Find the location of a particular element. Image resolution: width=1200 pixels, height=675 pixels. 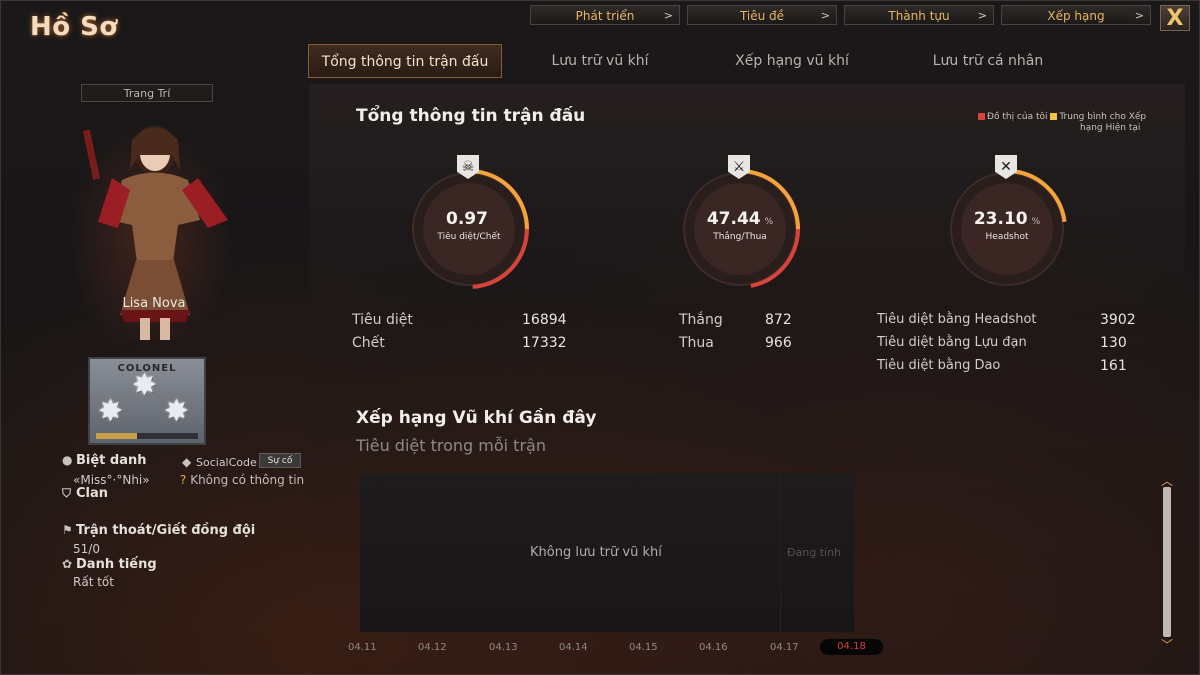

nav-title-button: Tiêu đề > is located at coordinates (762, 15).